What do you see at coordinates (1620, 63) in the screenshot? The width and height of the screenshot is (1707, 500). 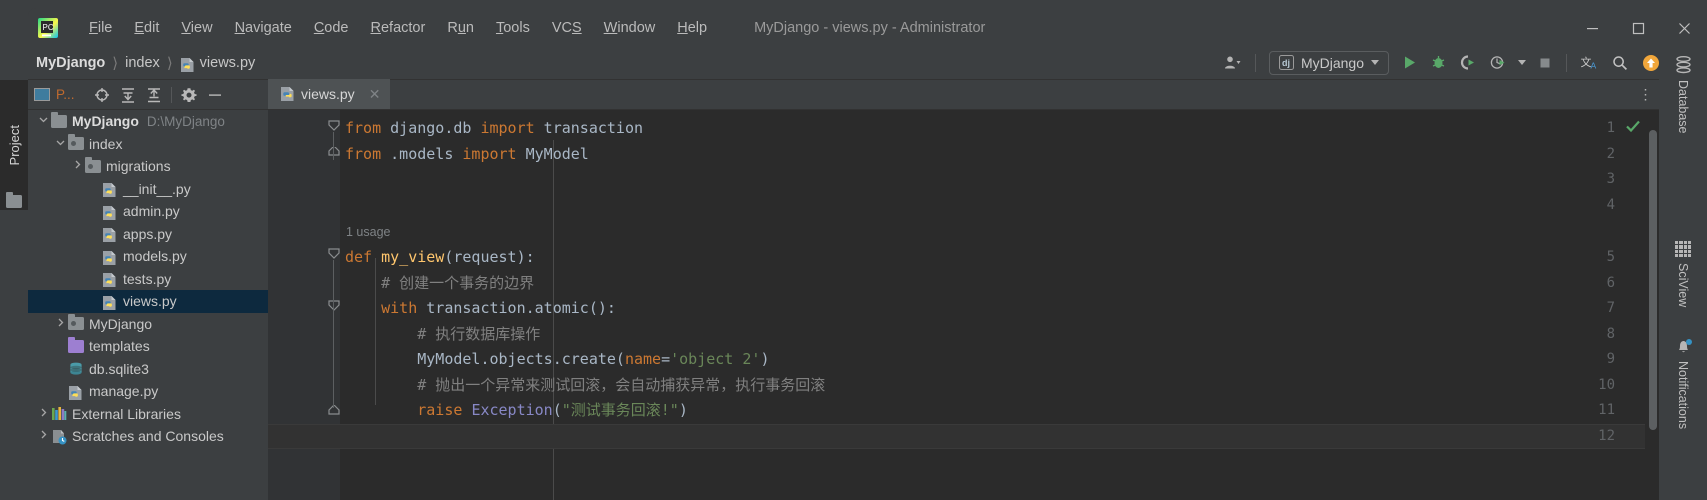 I see `search-icon` at bounding box center [1620, 63].